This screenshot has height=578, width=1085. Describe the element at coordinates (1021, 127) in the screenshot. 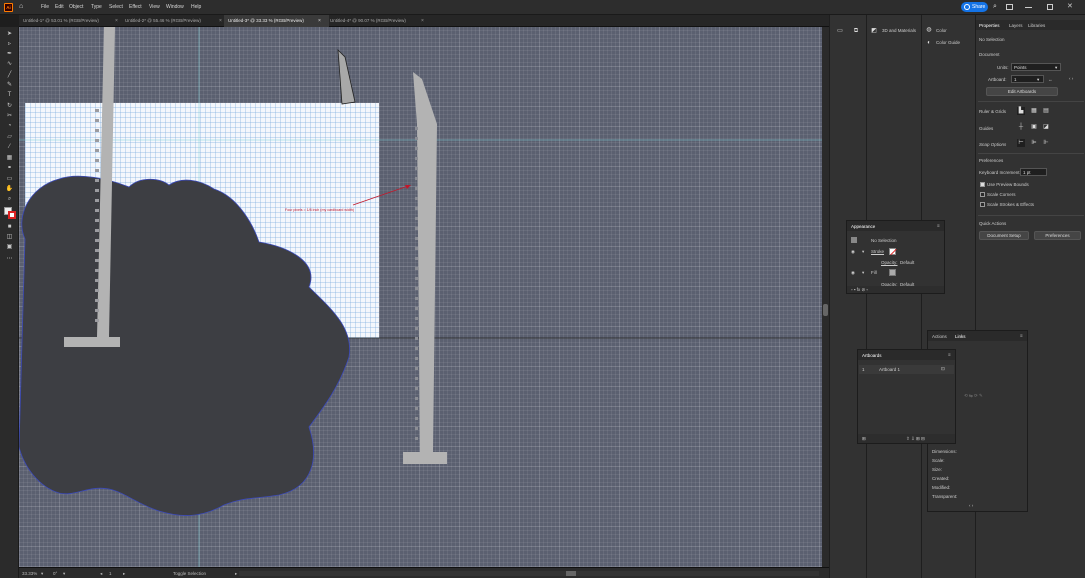

I see `show-guides-icon: ┼` at that location.